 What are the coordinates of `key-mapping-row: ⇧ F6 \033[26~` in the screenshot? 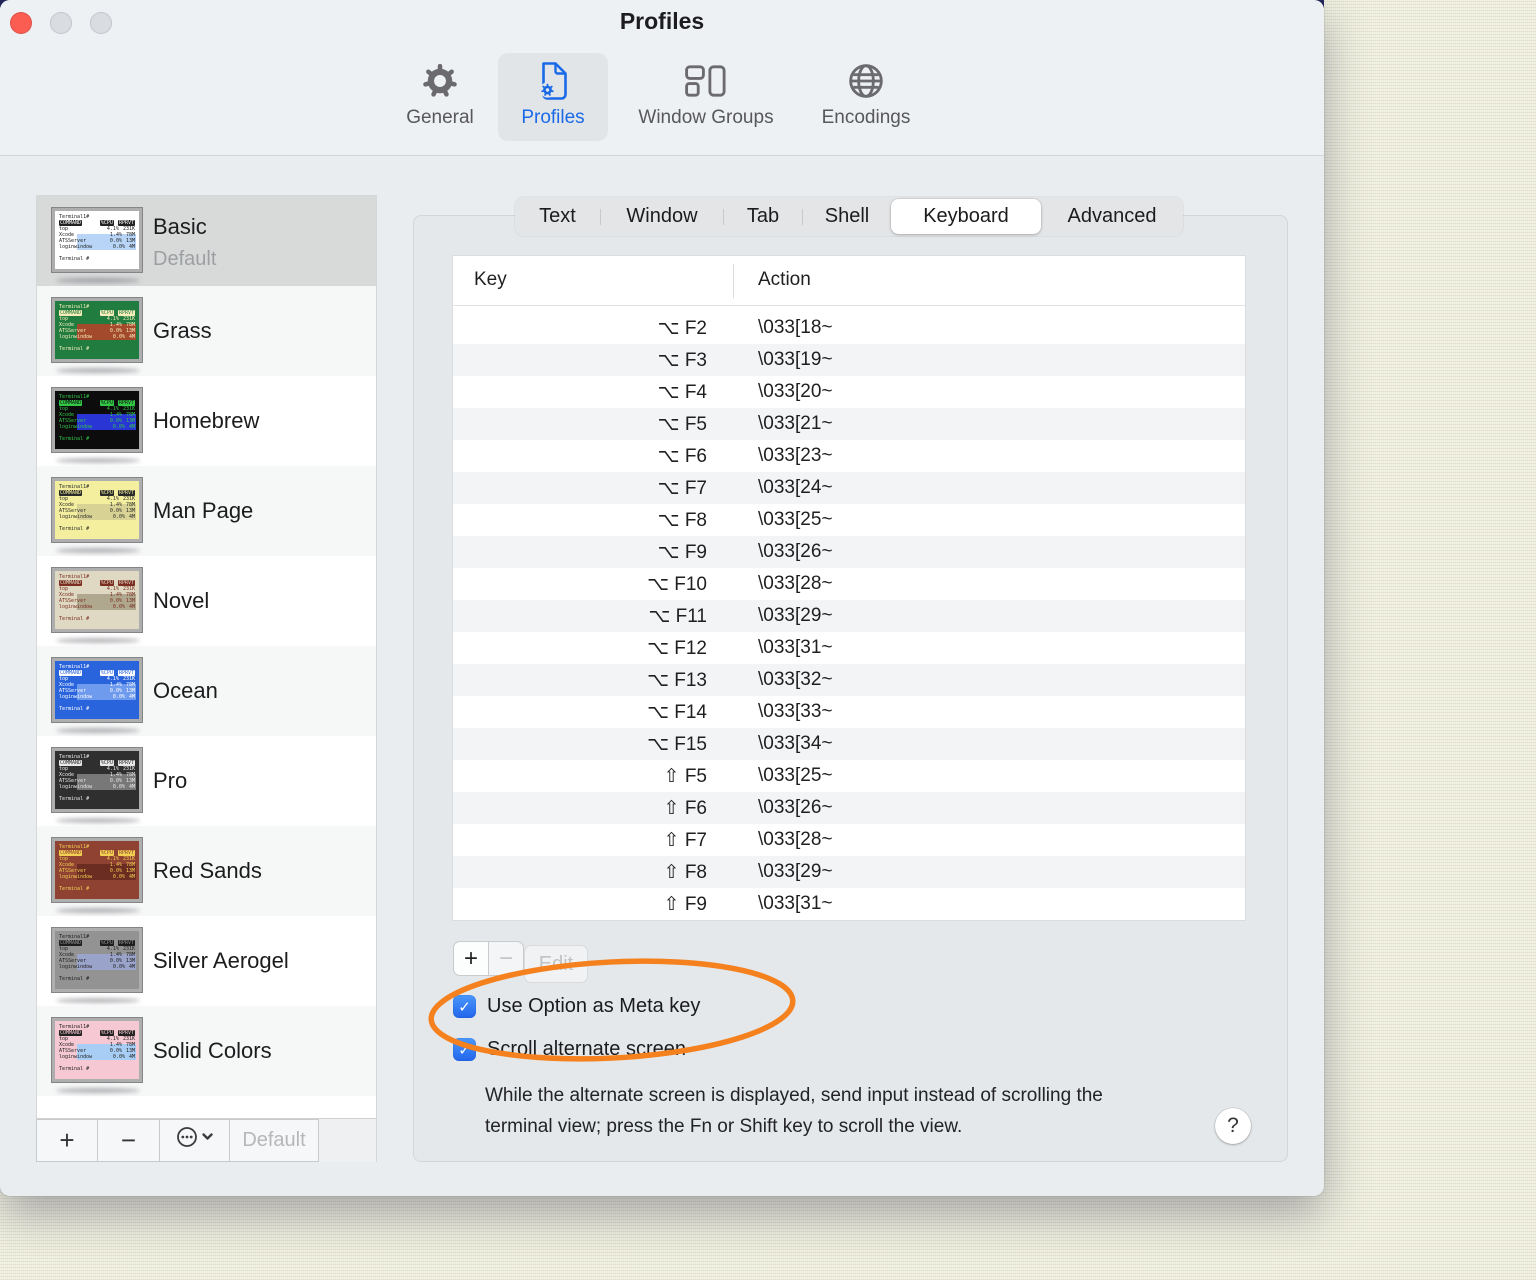 It's located at (849, 808).